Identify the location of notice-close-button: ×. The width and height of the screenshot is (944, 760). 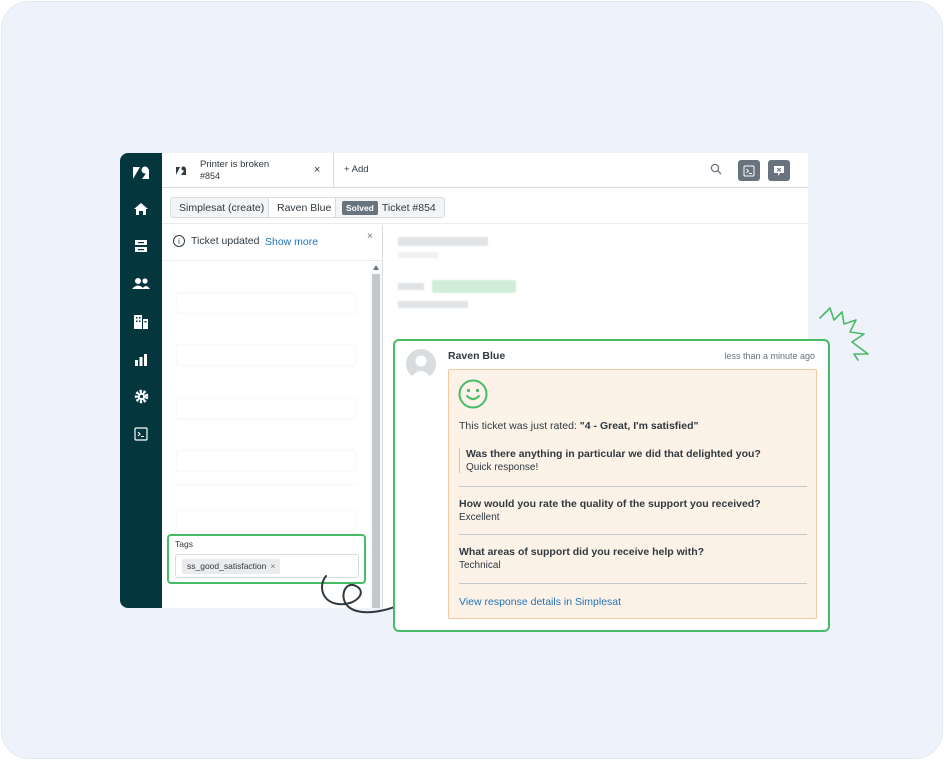
(370, 236).